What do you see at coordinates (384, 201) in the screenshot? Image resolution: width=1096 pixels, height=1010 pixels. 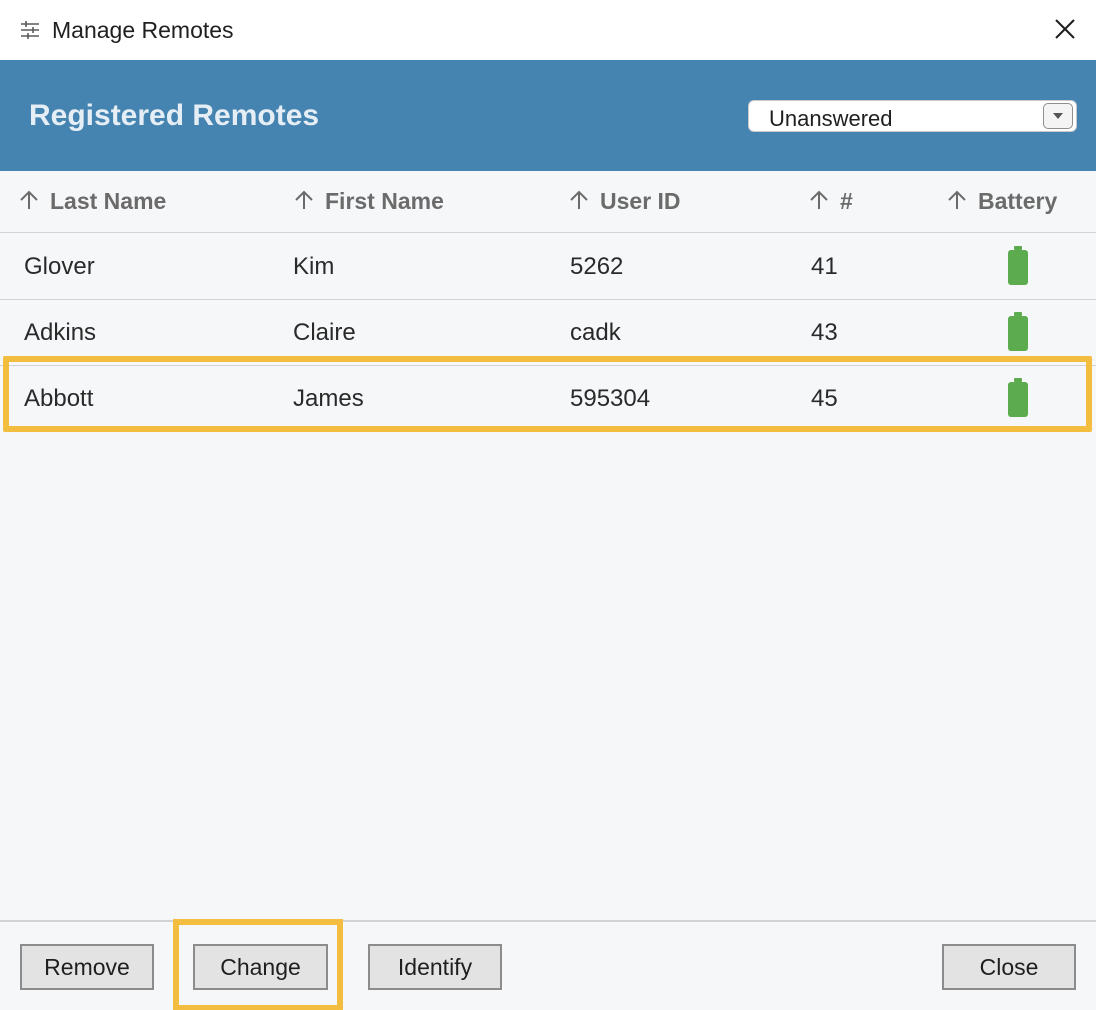 I see `column-label: First Name` at bounding box center [384, 201].